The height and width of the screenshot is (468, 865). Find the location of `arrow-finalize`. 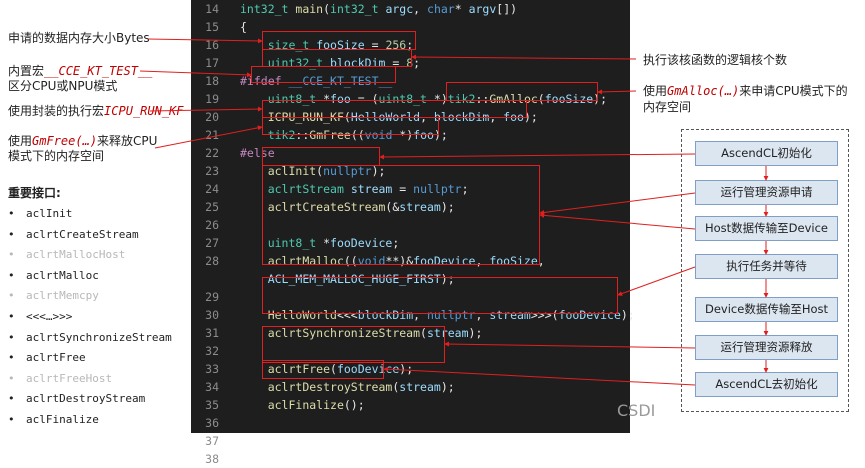

arrow-finalize is located at coordinates (539, 376).